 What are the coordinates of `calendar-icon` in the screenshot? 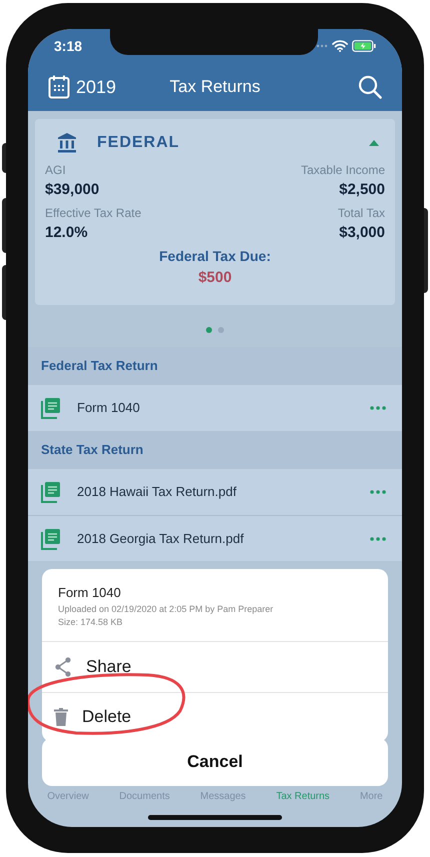 It's located at (59, 87).